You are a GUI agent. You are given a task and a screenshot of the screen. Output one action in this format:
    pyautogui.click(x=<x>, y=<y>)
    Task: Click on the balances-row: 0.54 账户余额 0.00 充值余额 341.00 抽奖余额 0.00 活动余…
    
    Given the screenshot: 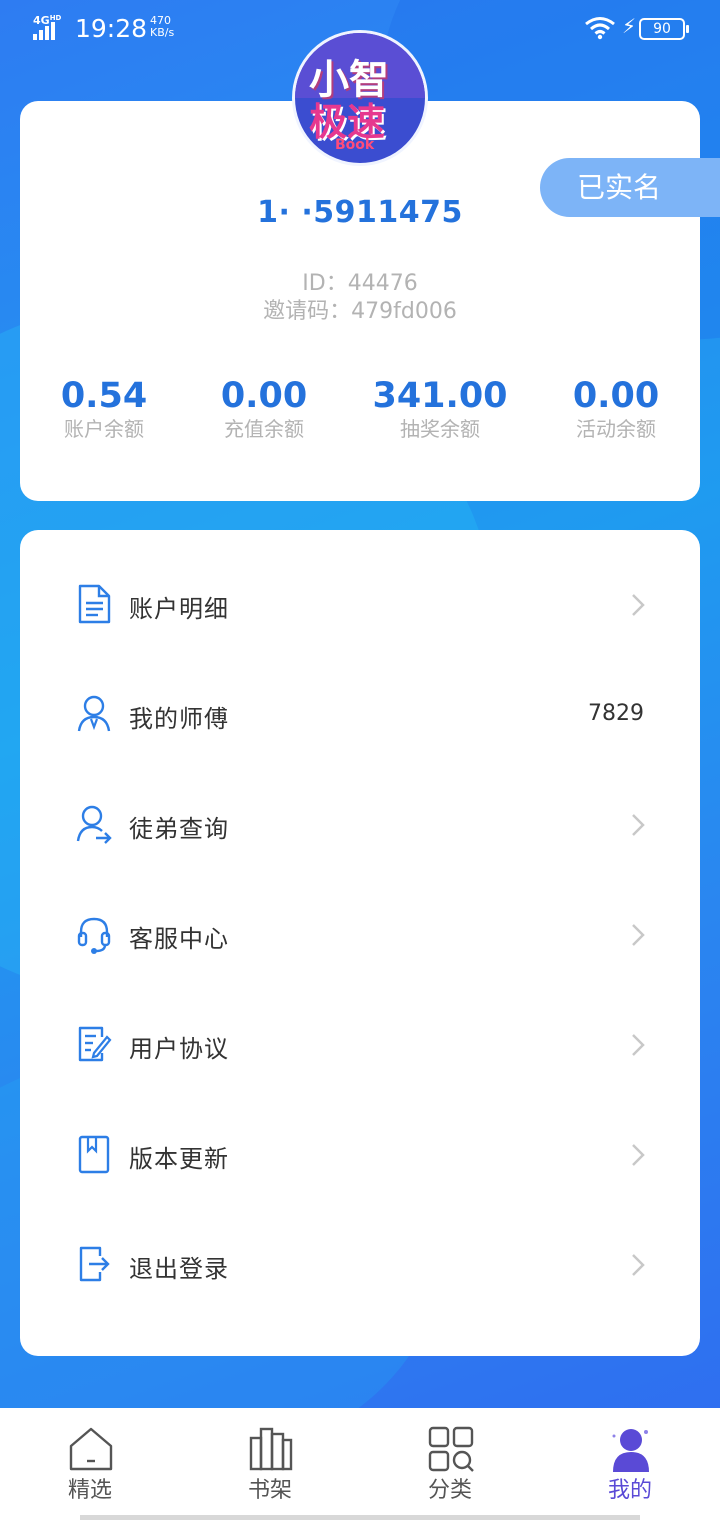 What is the action you would take?
    pyautogui.click(x=360, y=410)
    